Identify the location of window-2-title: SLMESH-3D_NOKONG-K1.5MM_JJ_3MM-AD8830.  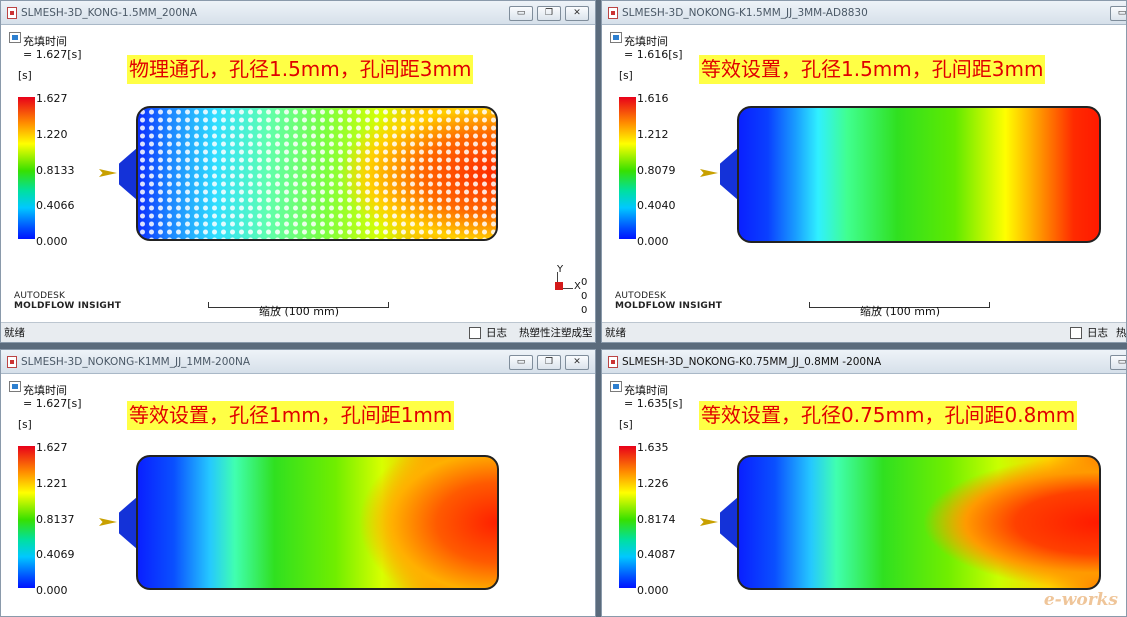
(745, 13).